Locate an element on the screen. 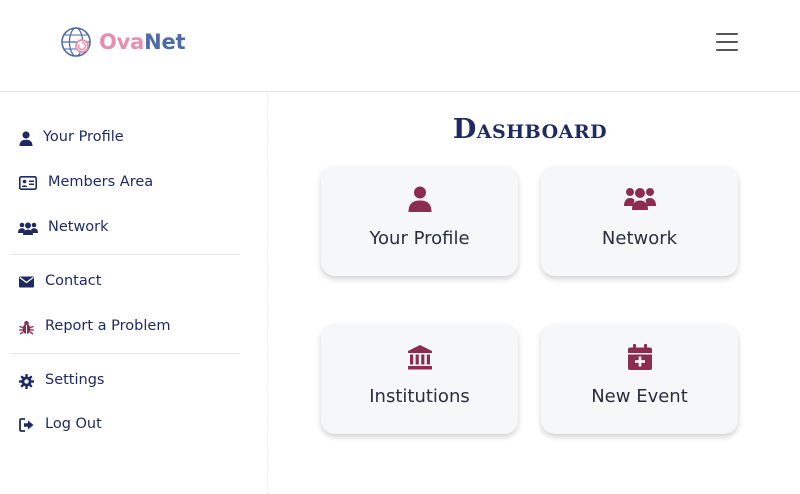  sidebar-item-log-out: Log Out is located at coordinates (125, 425).